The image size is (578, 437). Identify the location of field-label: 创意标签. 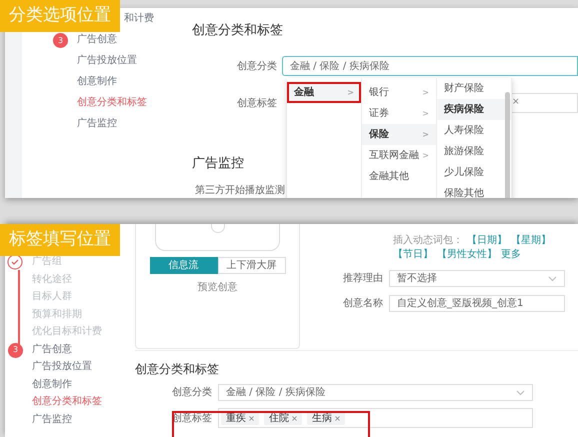
(257, 103).